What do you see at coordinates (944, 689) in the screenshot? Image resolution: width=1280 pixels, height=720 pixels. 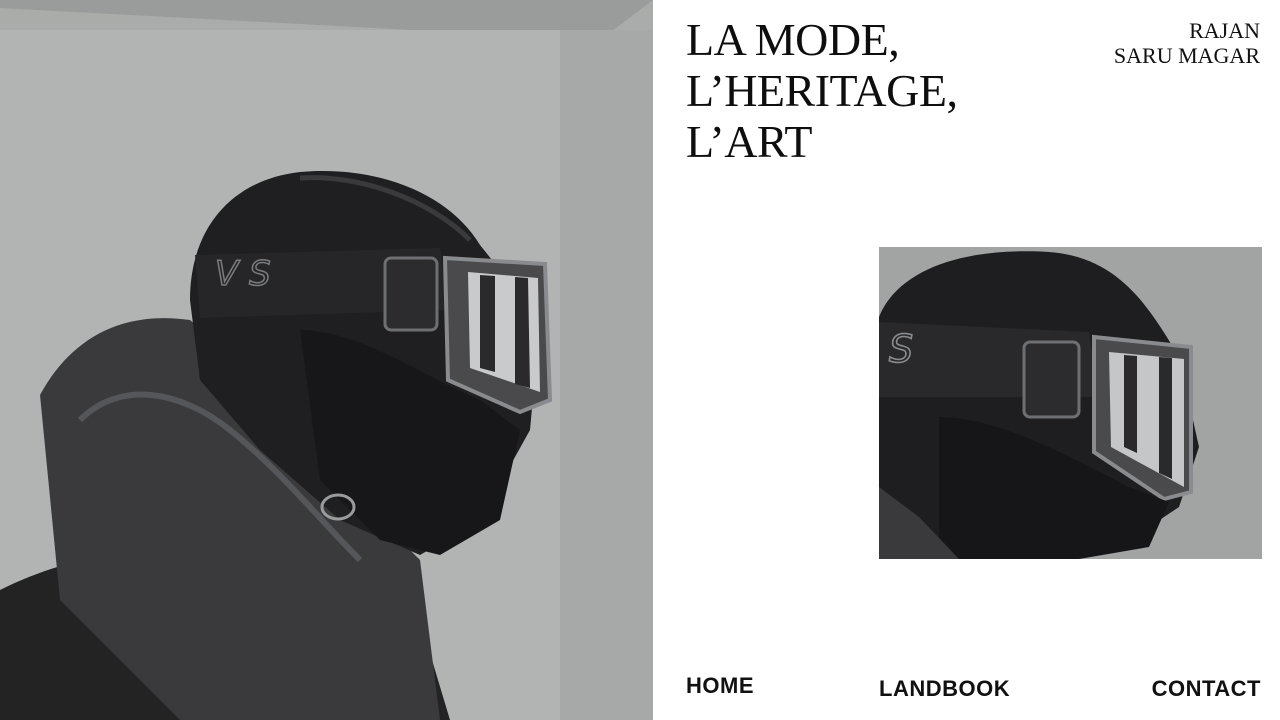 I see `nav-link-landbook: LANDBOOK` at bounding box center [944, 689].